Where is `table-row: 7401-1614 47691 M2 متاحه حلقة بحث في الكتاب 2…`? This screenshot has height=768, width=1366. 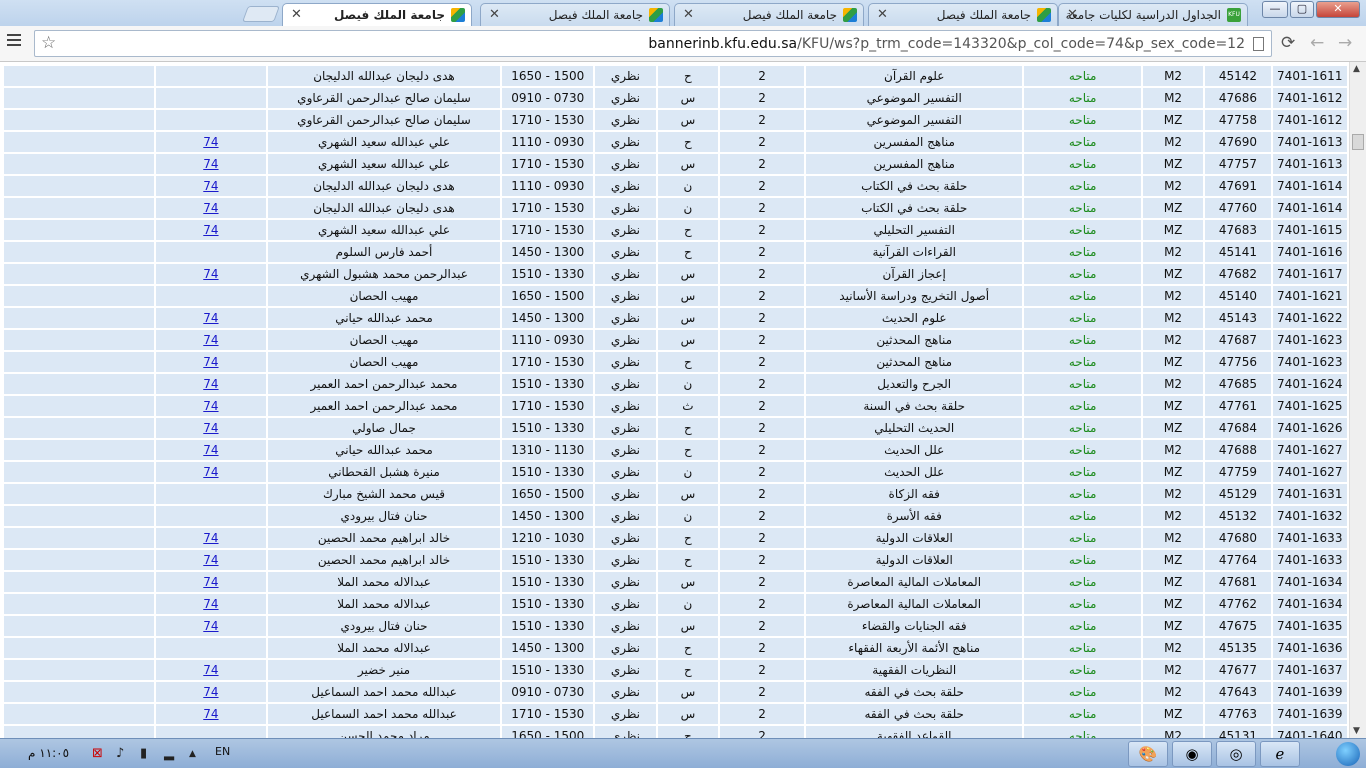 table-row: 7401-1614 47691 M2 متاحه حلقة بحث في الكتاب 2… is located at coordinates (675, 186).